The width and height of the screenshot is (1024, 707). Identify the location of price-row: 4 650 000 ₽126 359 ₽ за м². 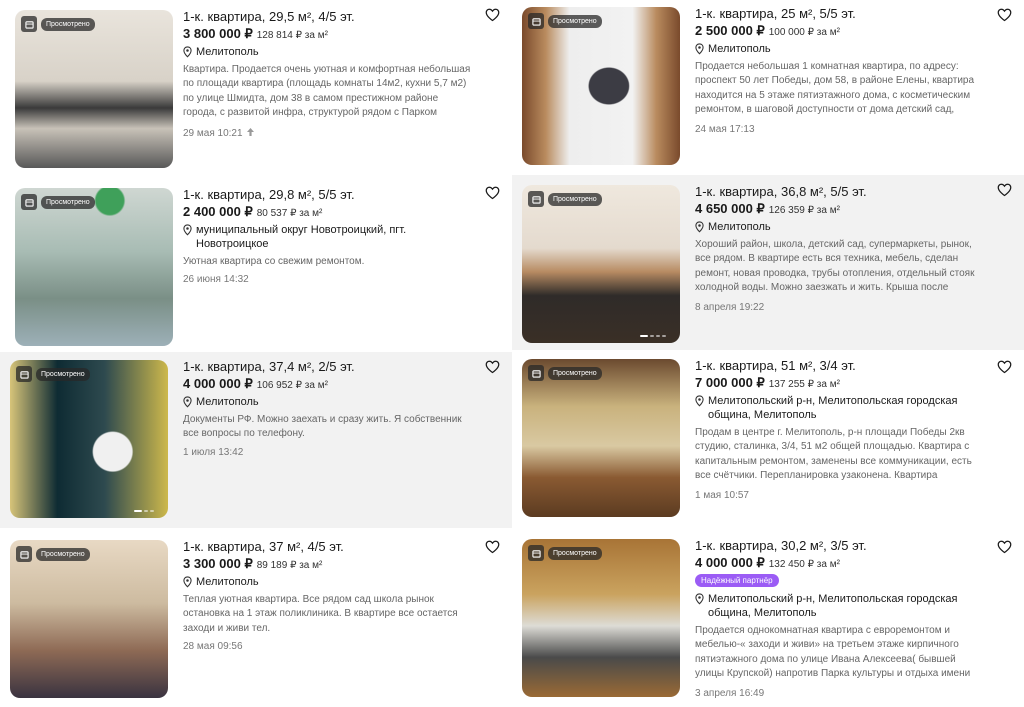
(840, 208).